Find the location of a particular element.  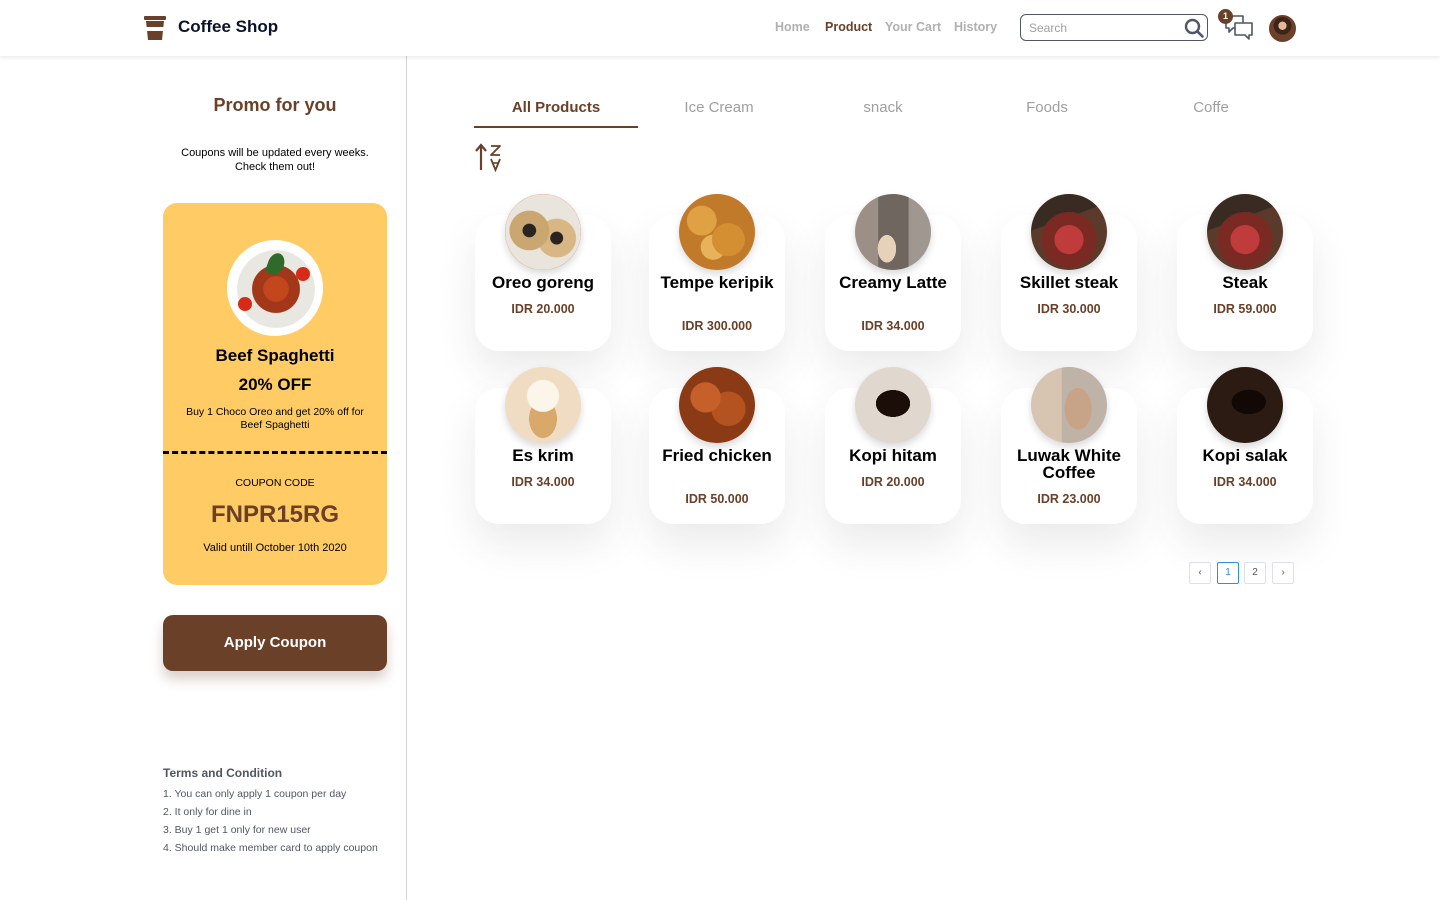

coffee-cup-logo-icon is located at coordinates (155, 28).